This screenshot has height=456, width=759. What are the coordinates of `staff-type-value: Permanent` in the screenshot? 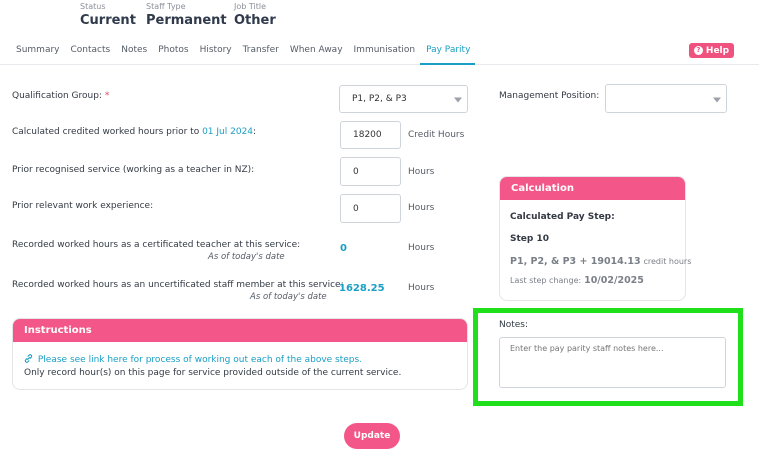 It's located at (186, 20).